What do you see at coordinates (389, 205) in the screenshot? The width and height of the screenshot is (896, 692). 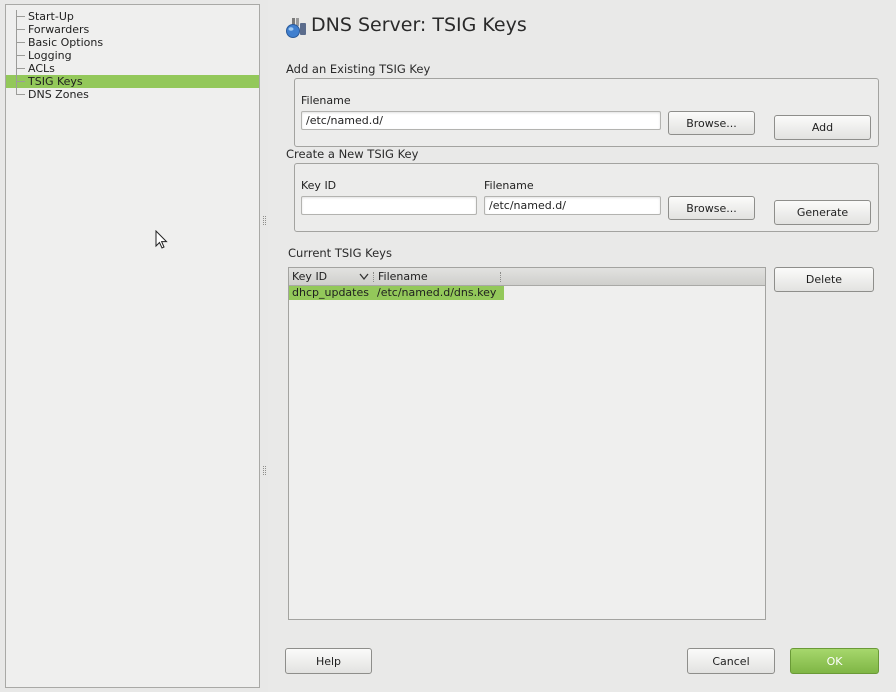 I see `key-id-input` at bounding box center [389, 205].